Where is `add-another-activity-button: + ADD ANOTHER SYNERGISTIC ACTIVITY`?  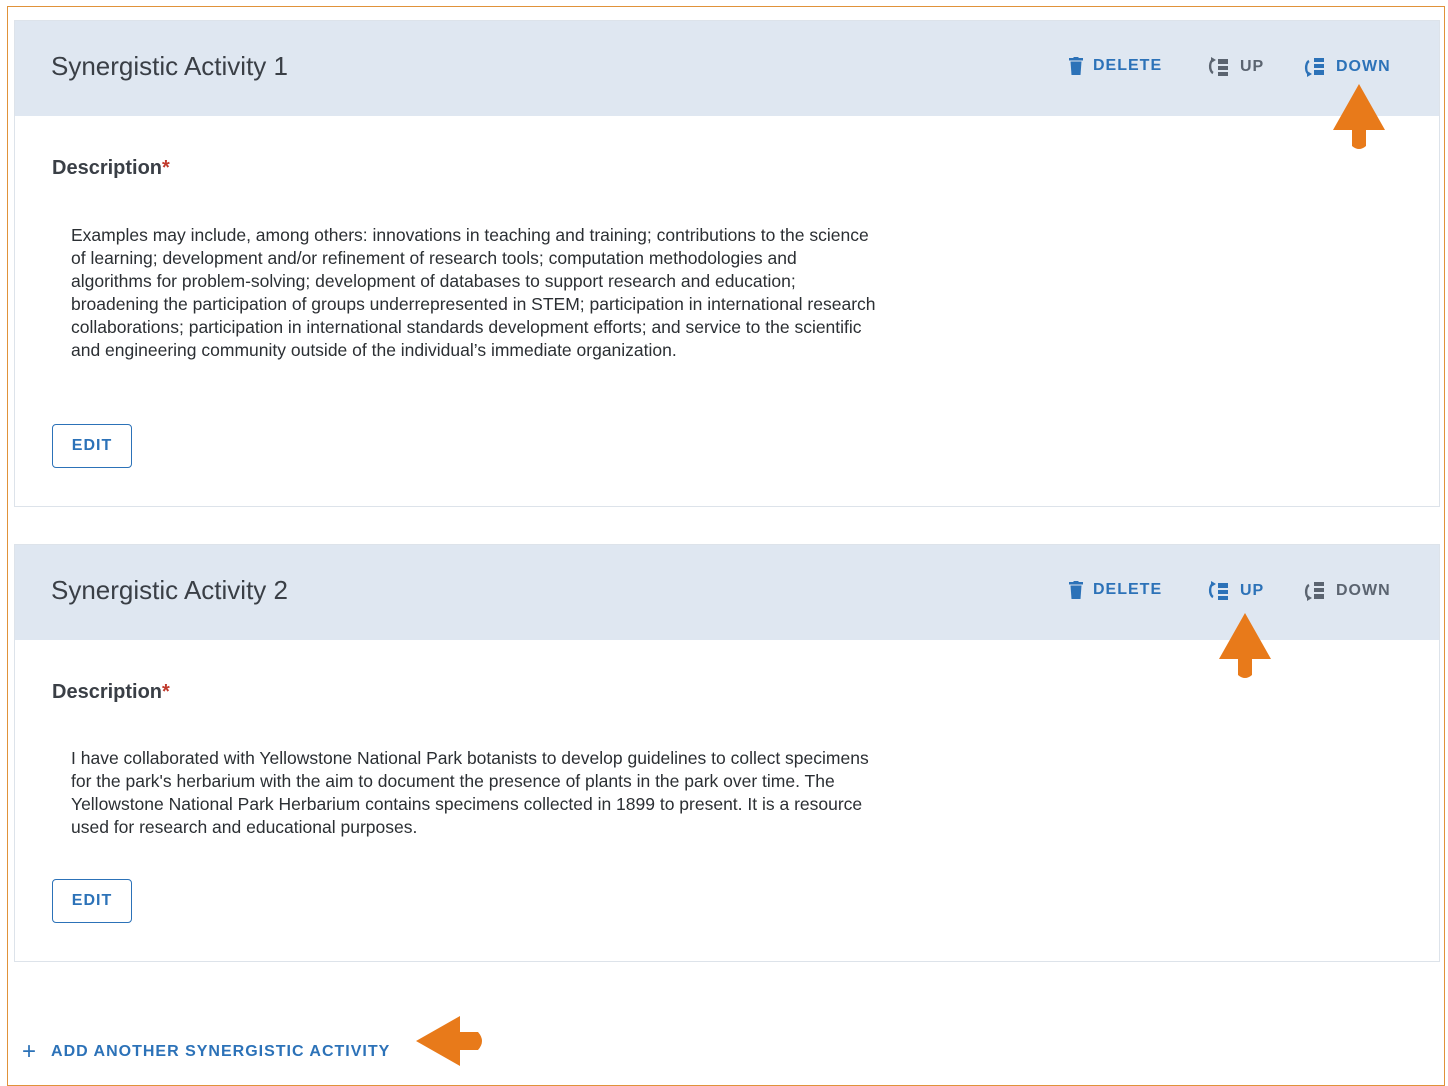
add-another-activity-button: + ADD ANOTHER SYNERGISTIC ACTIVITY is located at coordinates (206, 1051).